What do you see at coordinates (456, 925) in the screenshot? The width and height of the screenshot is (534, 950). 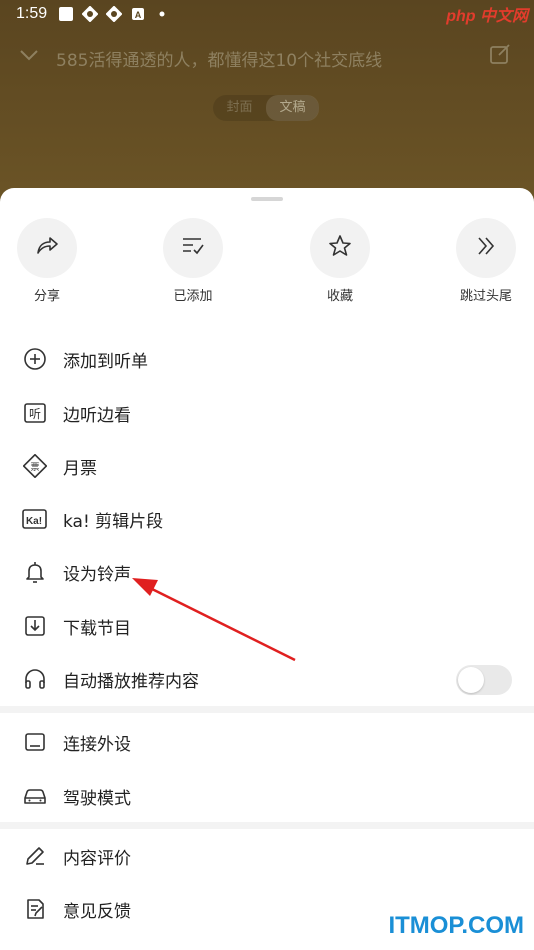 I see `watermark-bottom: ITMOP.COM` at bounding box center [456, 925].